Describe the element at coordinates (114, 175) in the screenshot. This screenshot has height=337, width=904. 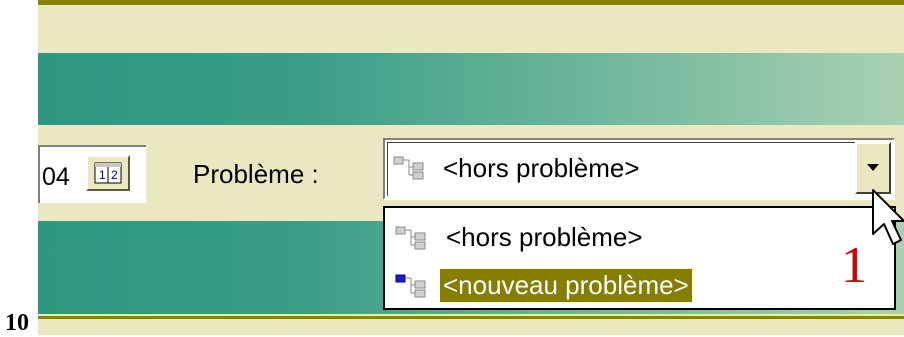
I see `svg-text: 2` at that location.